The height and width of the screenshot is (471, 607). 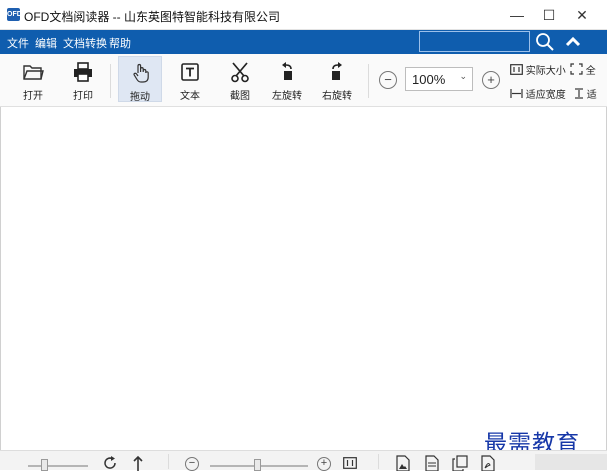 What do you see at coordinates (403, 463) in the screenshot?
I see `image-page-icon` at bounding box center [403, 463].